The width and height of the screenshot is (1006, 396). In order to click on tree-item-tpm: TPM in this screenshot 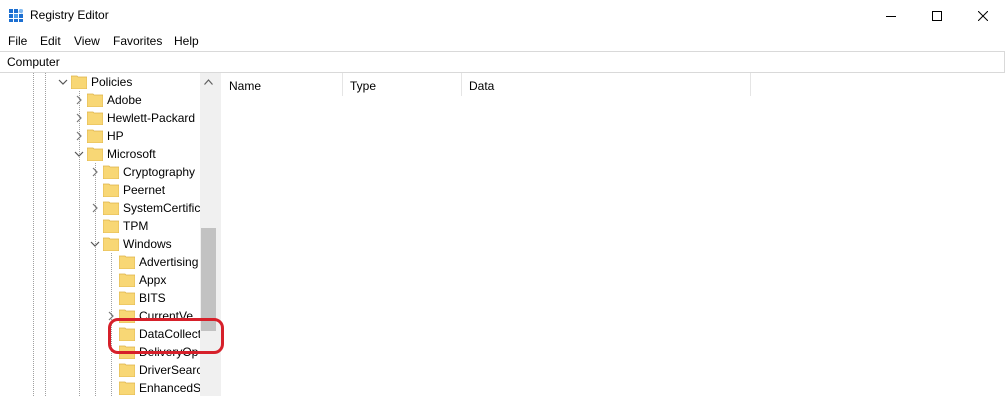, I will do `click(100, 226)`.